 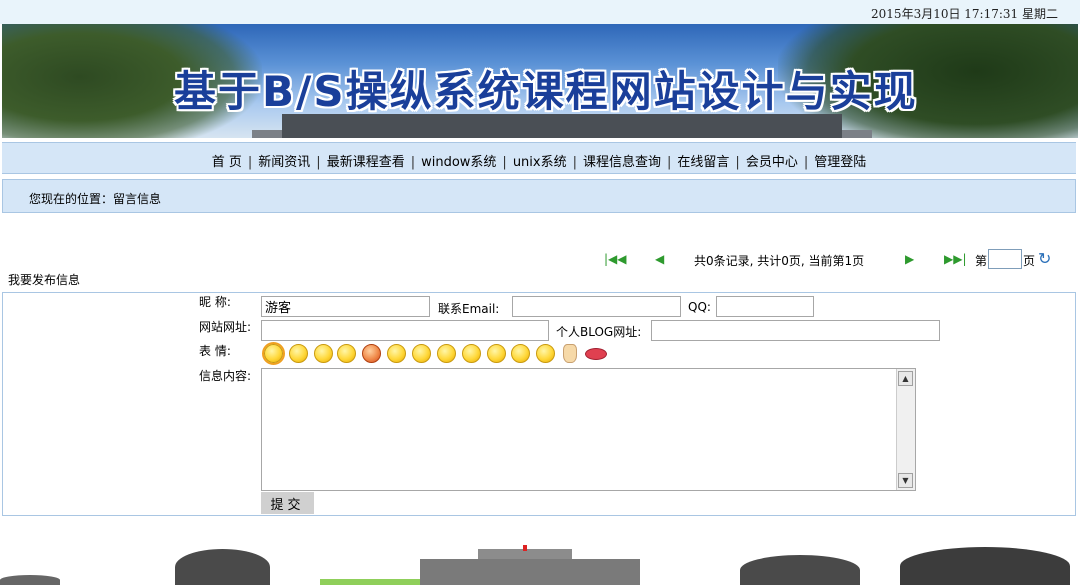 What do you see at coordinates (905, 429) in the screenshot?
I see `textarea-scrollbar: ▲ ▼` at bounding box center [905, 429].